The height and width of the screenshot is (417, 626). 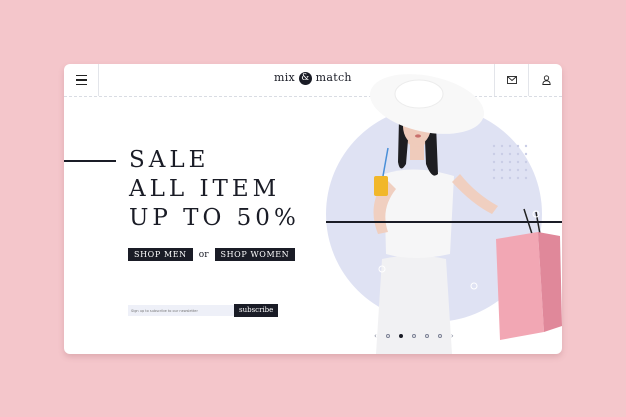 I want to click on menu-icon, so click(x=81, y=80).